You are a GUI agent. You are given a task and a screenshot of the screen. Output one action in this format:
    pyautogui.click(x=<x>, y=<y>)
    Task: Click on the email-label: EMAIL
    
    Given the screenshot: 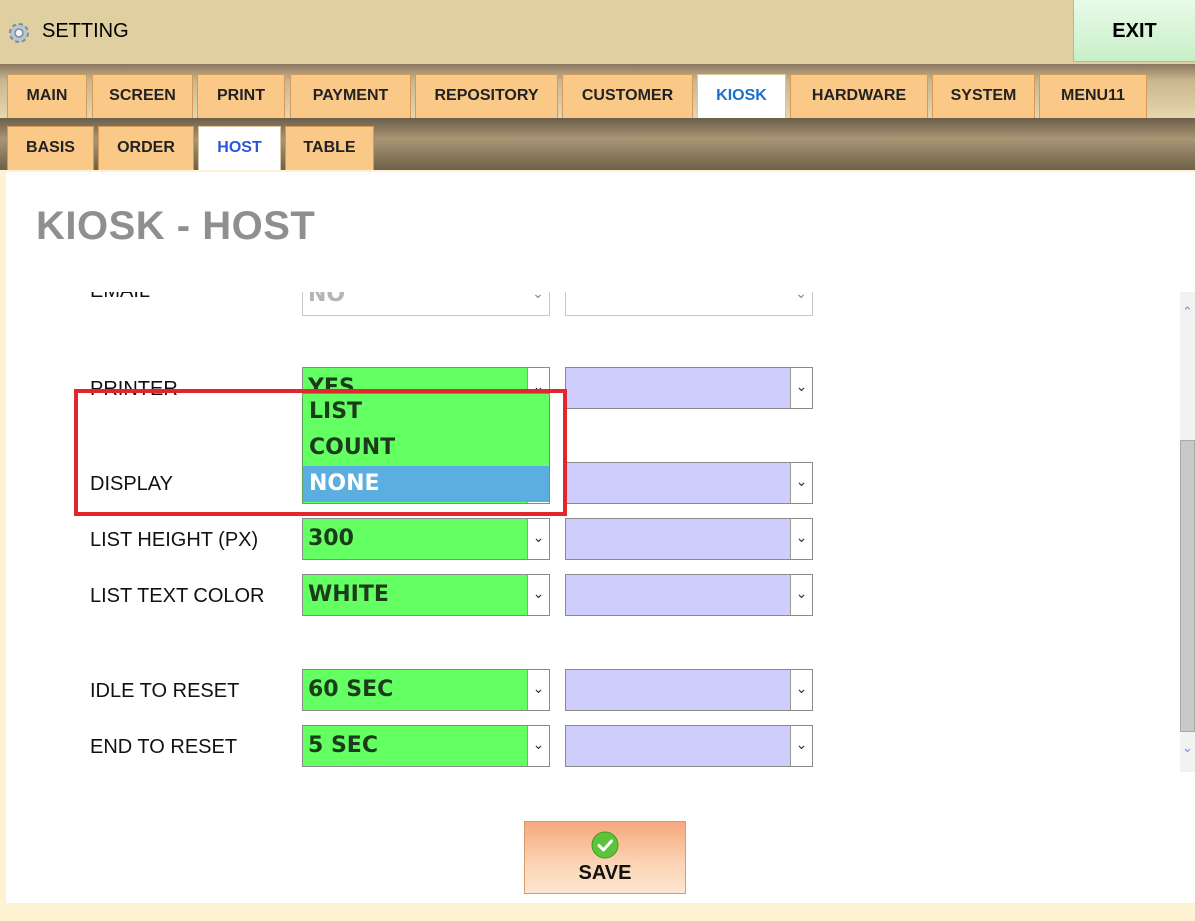 What is the action you would take?
    pyautogui.click(x=120, y=297)
    